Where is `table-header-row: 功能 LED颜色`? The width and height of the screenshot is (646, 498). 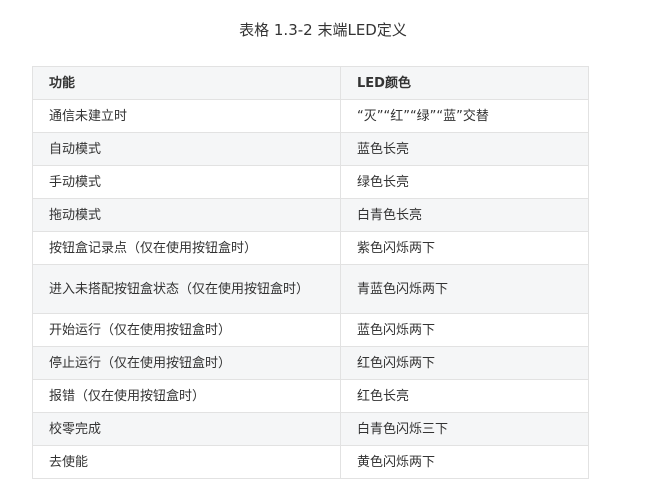 table-header-row: 功能 LED颜色 is located at coordinates (310, 83).